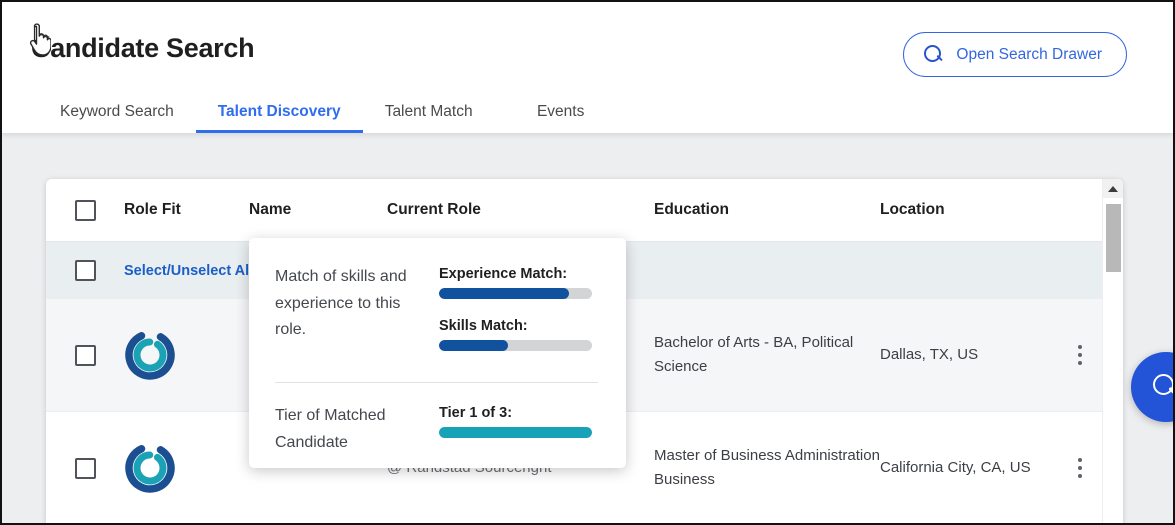  I want to click on tooltip-divider, so click(436, 382).